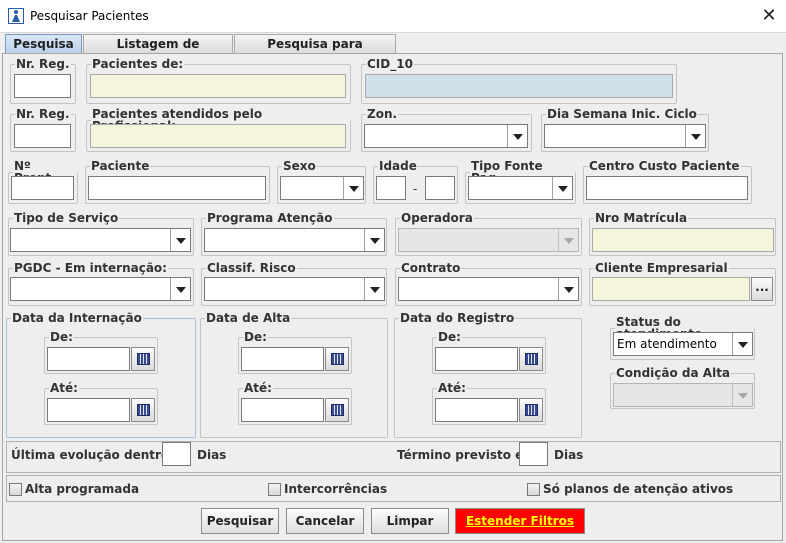 The height and width of the screenshot is (543, 786). What do you see at coordinates (667, 344) in the screenshot?
I see `status-atendimento-value: Em atendimento` at bounding box center [667, 344].